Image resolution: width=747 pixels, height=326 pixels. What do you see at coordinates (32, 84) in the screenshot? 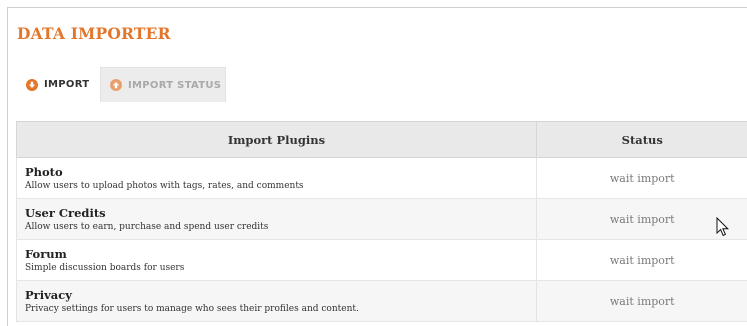
I see `arrow-down-circle-icon` at bounding box center [32, 84].